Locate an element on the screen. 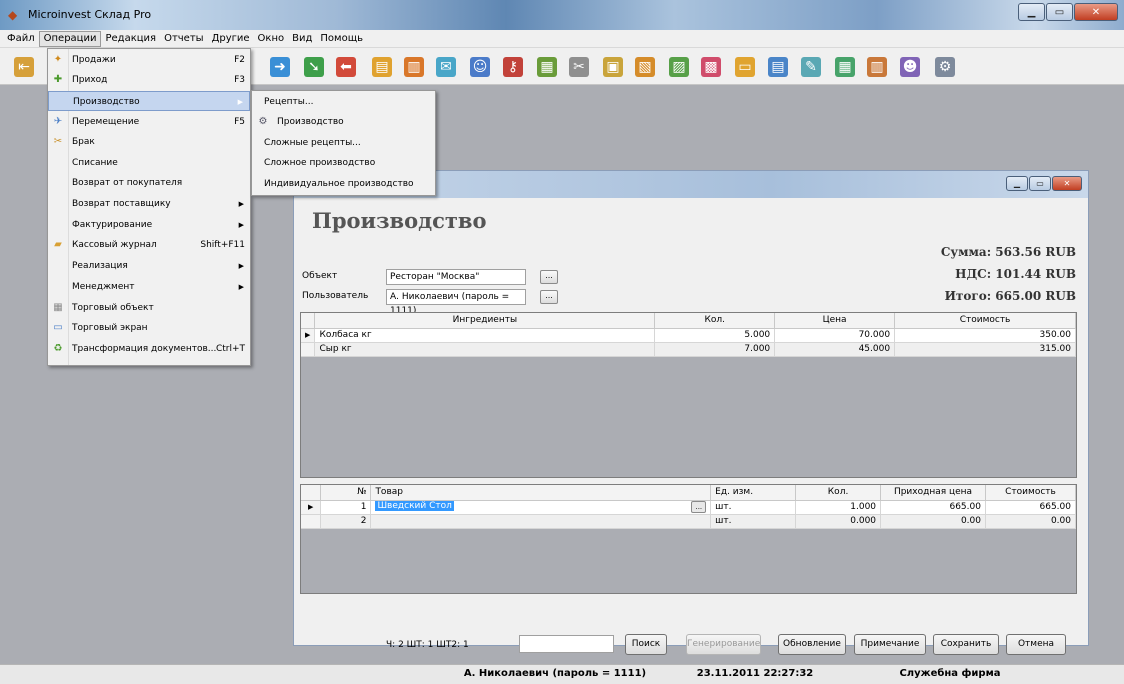 This screenshot has height=684, width=1124. table-row: 2 шт. 0.000 0.00 0.00 is located at coordinates (689, 521).